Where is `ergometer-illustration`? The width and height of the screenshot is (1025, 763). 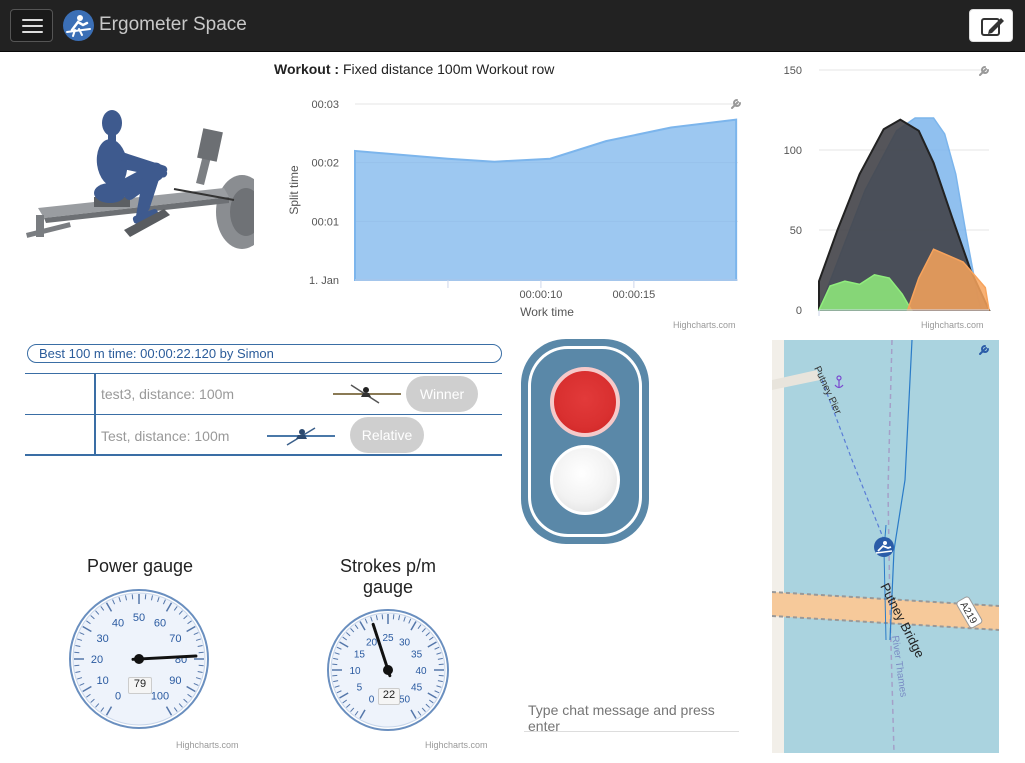 ergometer-illustration is located at coordinates (146, 179).